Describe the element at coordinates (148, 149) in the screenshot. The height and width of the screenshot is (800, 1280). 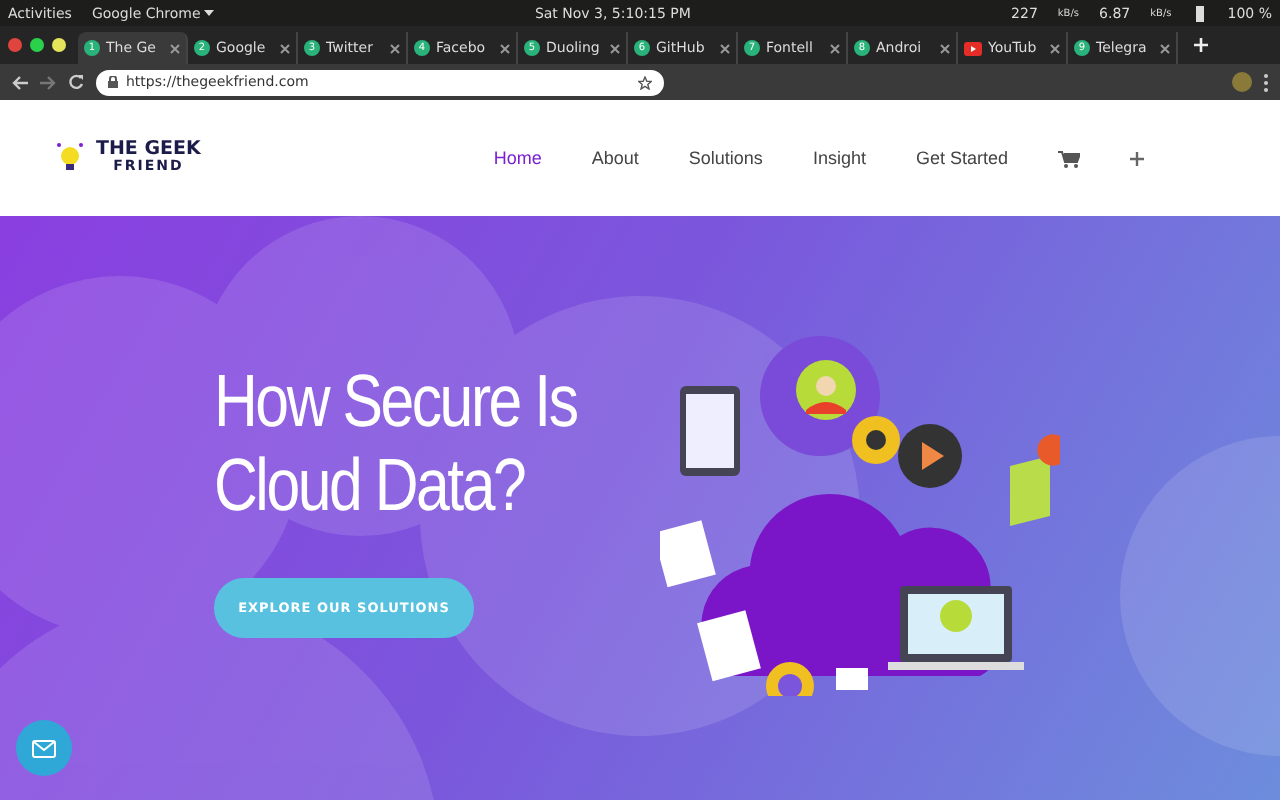
I see `logo-text: THE GEEK` at that location.